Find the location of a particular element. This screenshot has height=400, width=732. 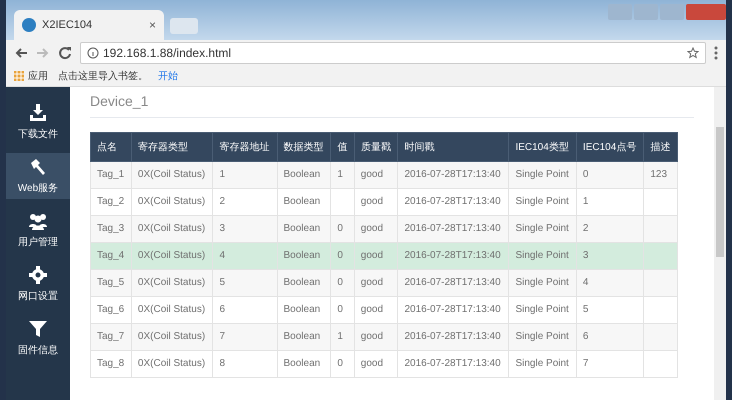

sidebar-item: 用户管理 is located at coordinates (38, 230).